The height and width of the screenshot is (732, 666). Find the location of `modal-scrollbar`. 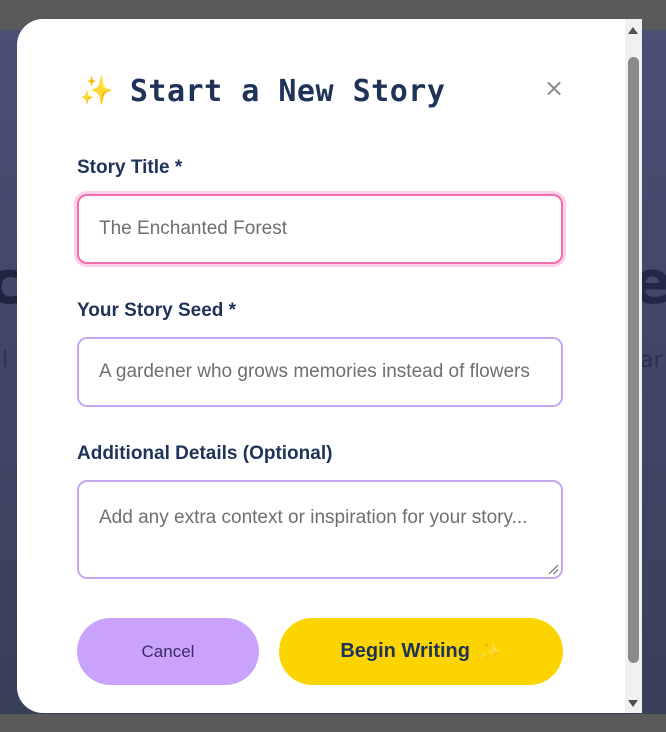

modal-scrollbar is located at coordinates (633, 366).